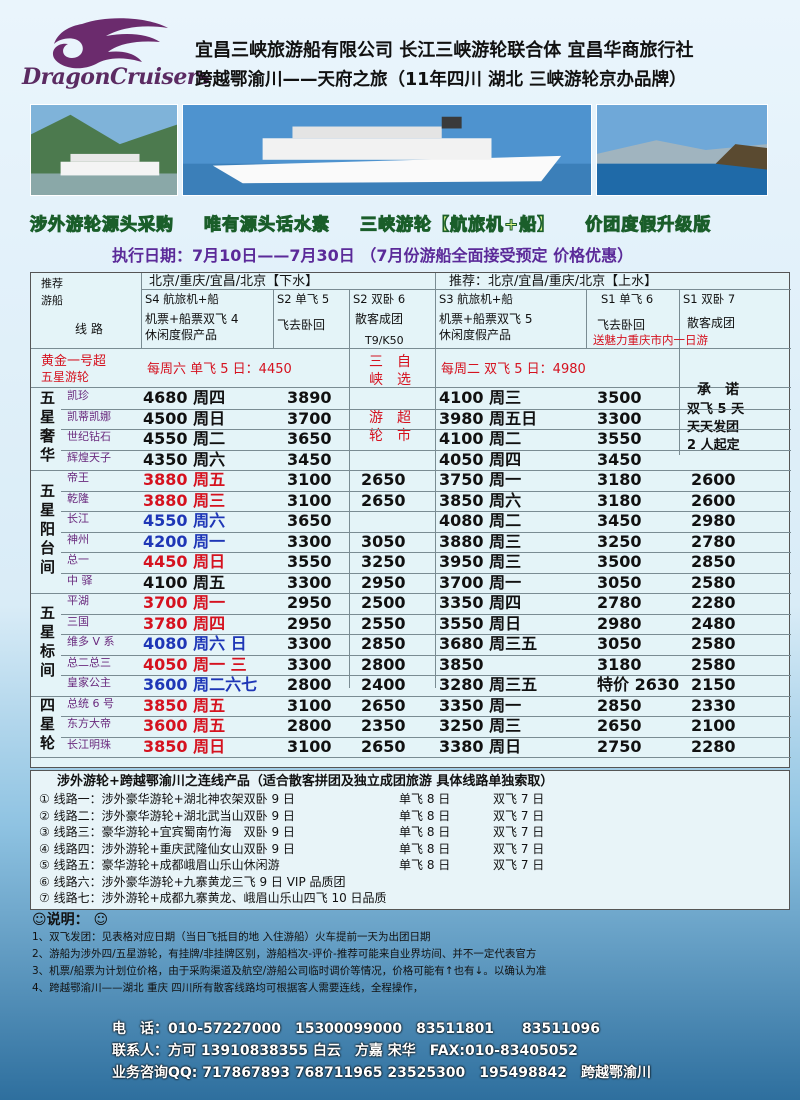 This screenshot has width=800, height=1100. I want to click on category-char: 台, so click(48, 548).